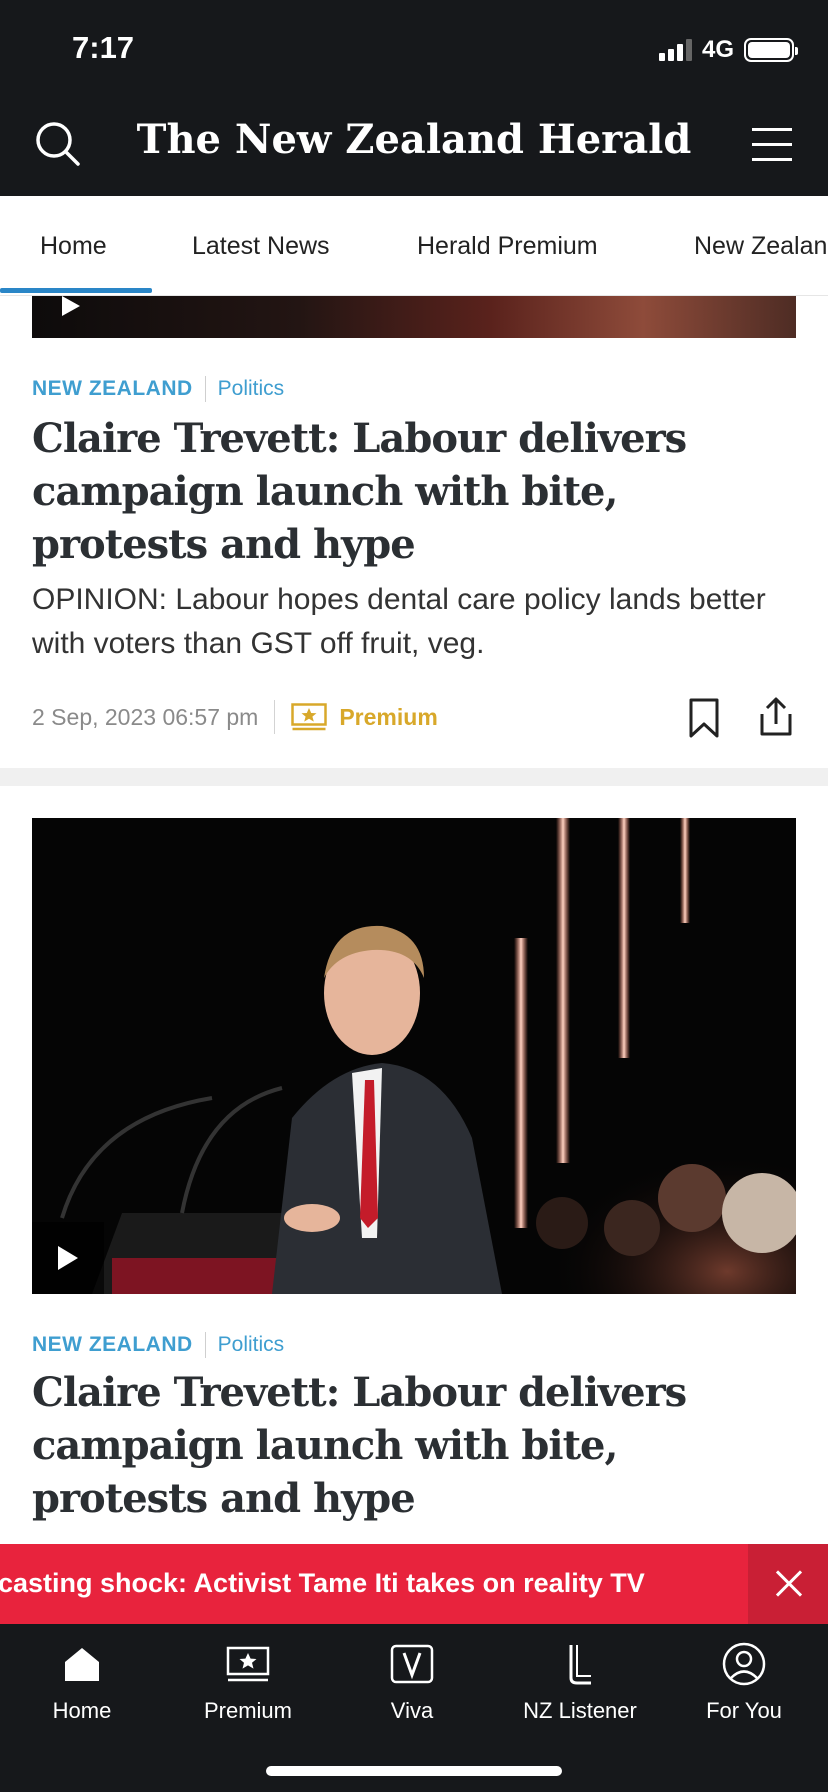  I want to click on article-meta: 2 Sep, 2023 06:57 pm Premium, so click(235, 717).